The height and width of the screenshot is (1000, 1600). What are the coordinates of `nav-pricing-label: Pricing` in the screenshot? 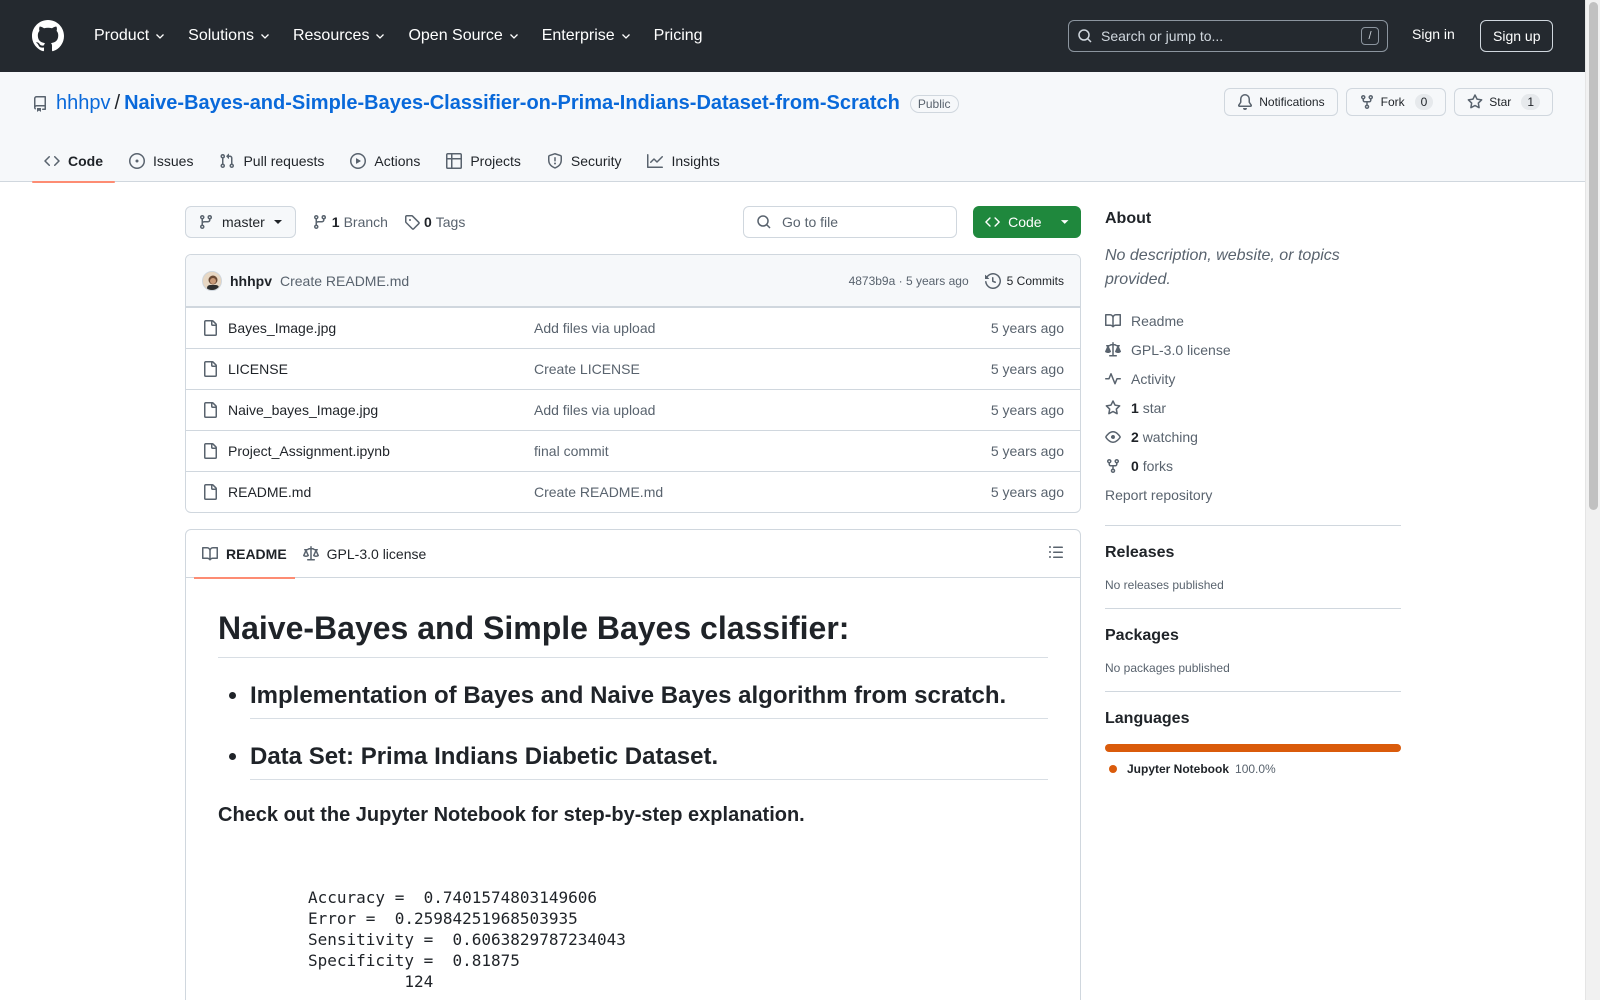 It's located at (678, 35).